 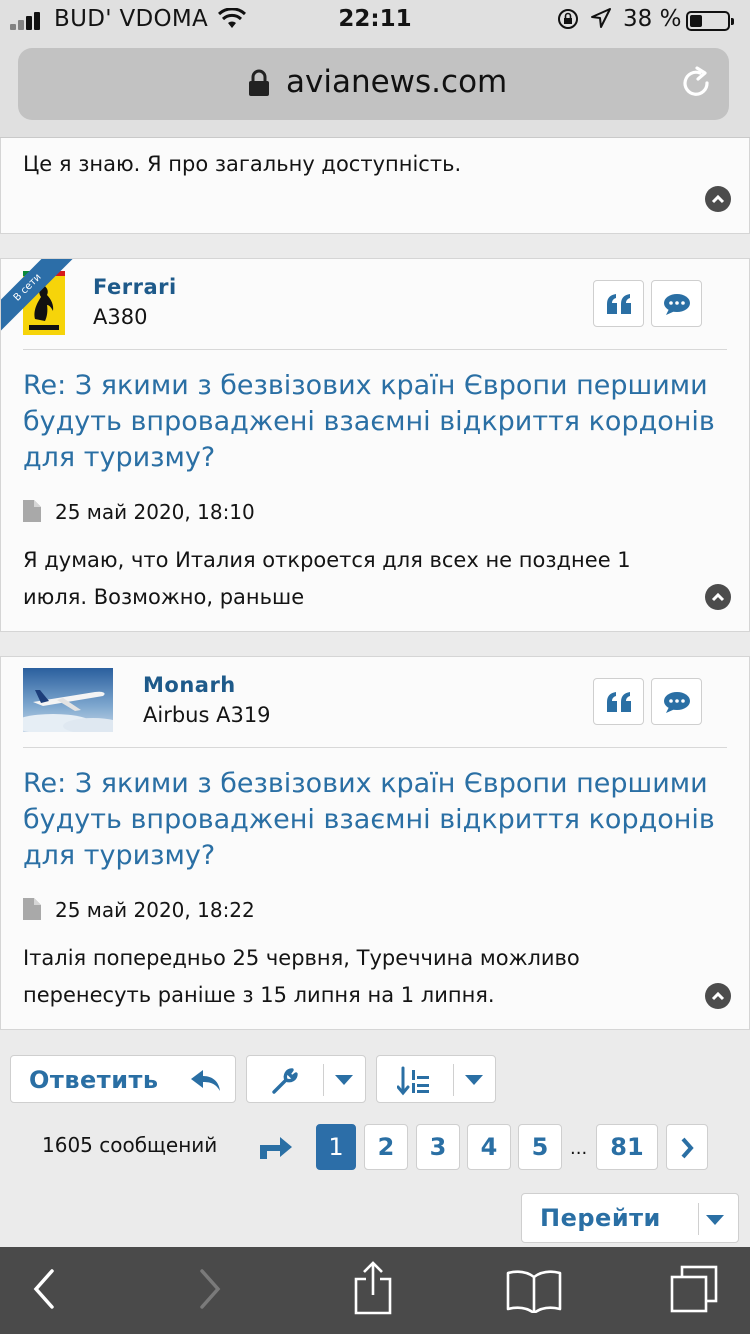 What do you see at coordinates (94, 1080) in the screenshot?
I see `reply-thread-label: Ответить` at bounding box center [94, 1080].